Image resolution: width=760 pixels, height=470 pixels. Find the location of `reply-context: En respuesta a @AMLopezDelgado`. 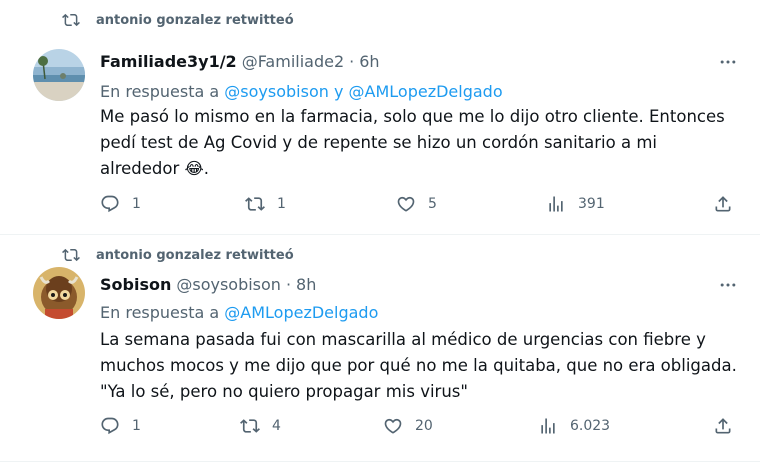

reply-context: En respuesta a @AMLopezDelgado is located at coordinates (239, 312).